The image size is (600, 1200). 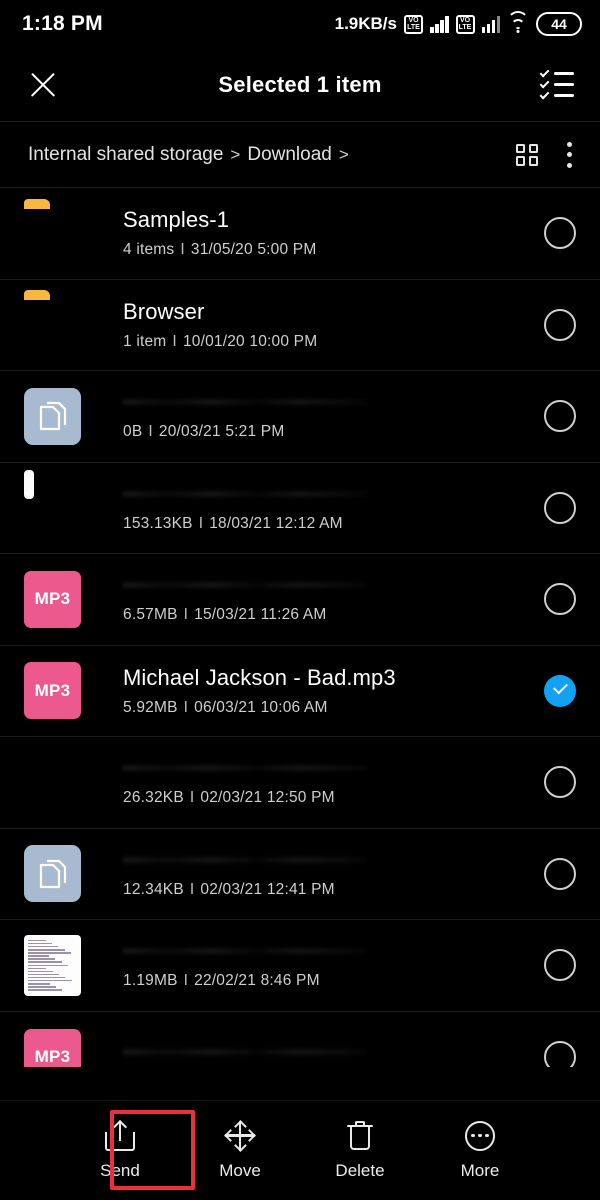 I want to click on file-date: 15/03/21 11:26 AM, so click(x=260, y=615).